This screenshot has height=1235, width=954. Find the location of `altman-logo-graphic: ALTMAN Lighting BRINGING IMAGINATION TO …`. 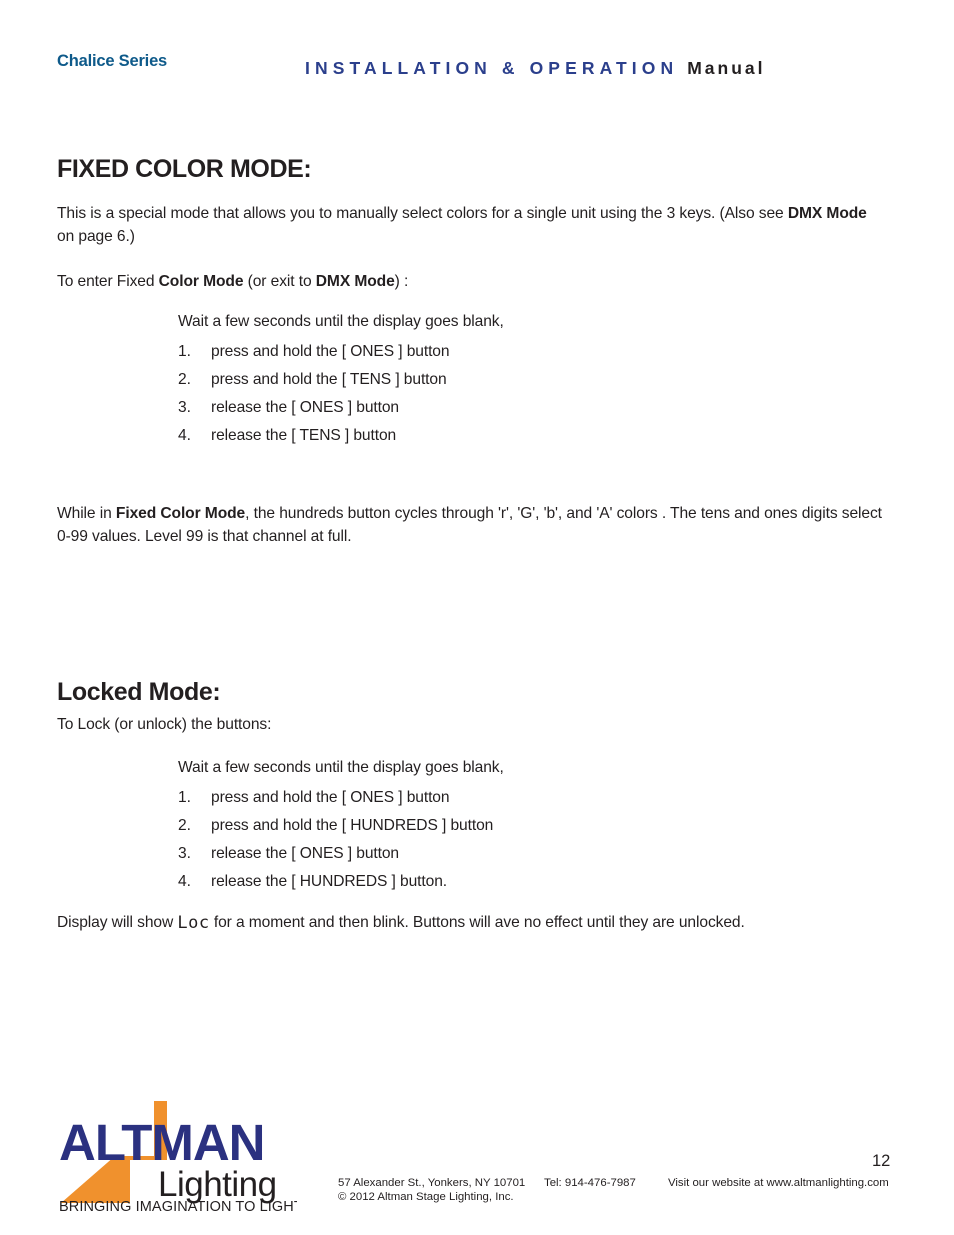

altman-logo-graphic: ALTMAN Lighting BRINGING IMAGINATION TO … is located at coordinates (178, 1157).